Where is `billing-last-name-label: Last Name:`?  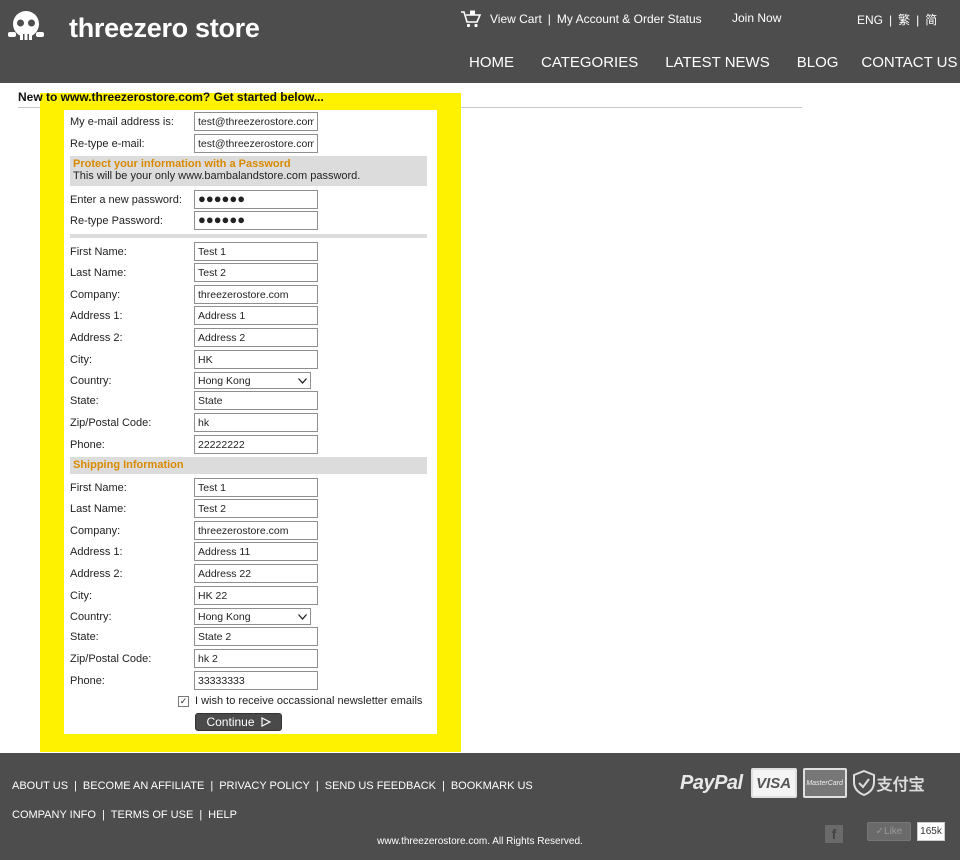 billing-last-name-label: Last Name: is located at coordinates (98, 272).